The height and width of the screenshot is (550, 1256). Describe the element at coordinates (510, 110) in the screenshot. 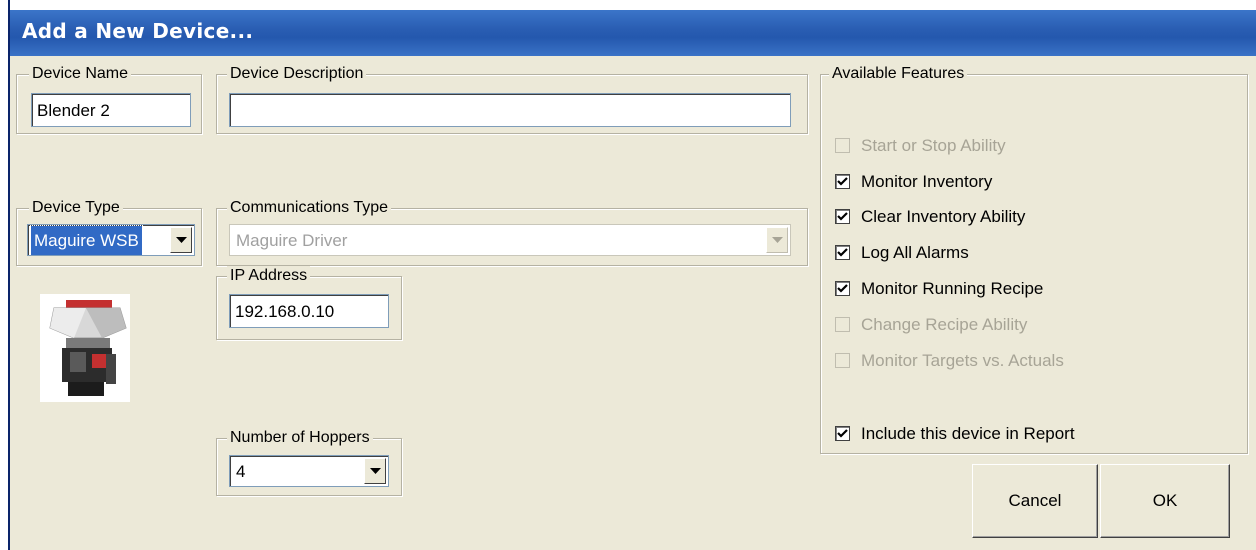

I see `device-description-input` at that location.